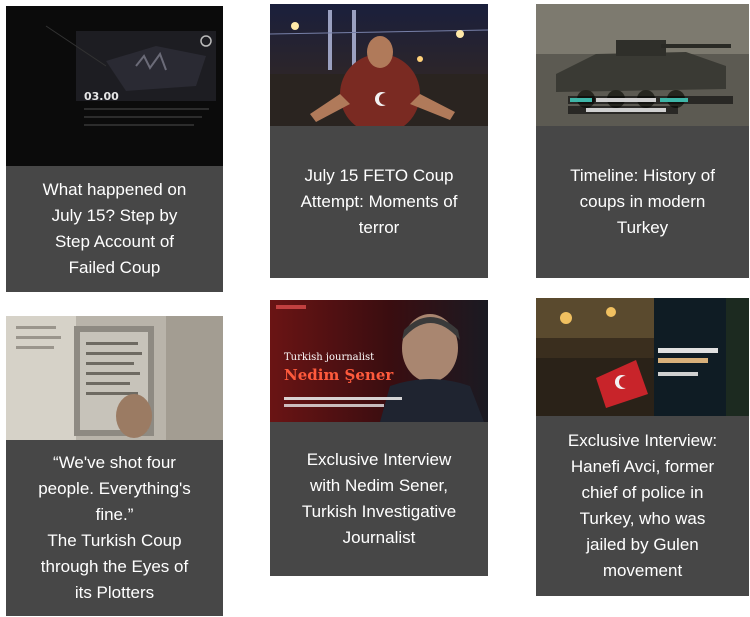 The image size is (750, 617). Describe the element at coordinates (379, 175) in the screenshot. I see `card-title-line: July 15 FETO Coup` at that location.